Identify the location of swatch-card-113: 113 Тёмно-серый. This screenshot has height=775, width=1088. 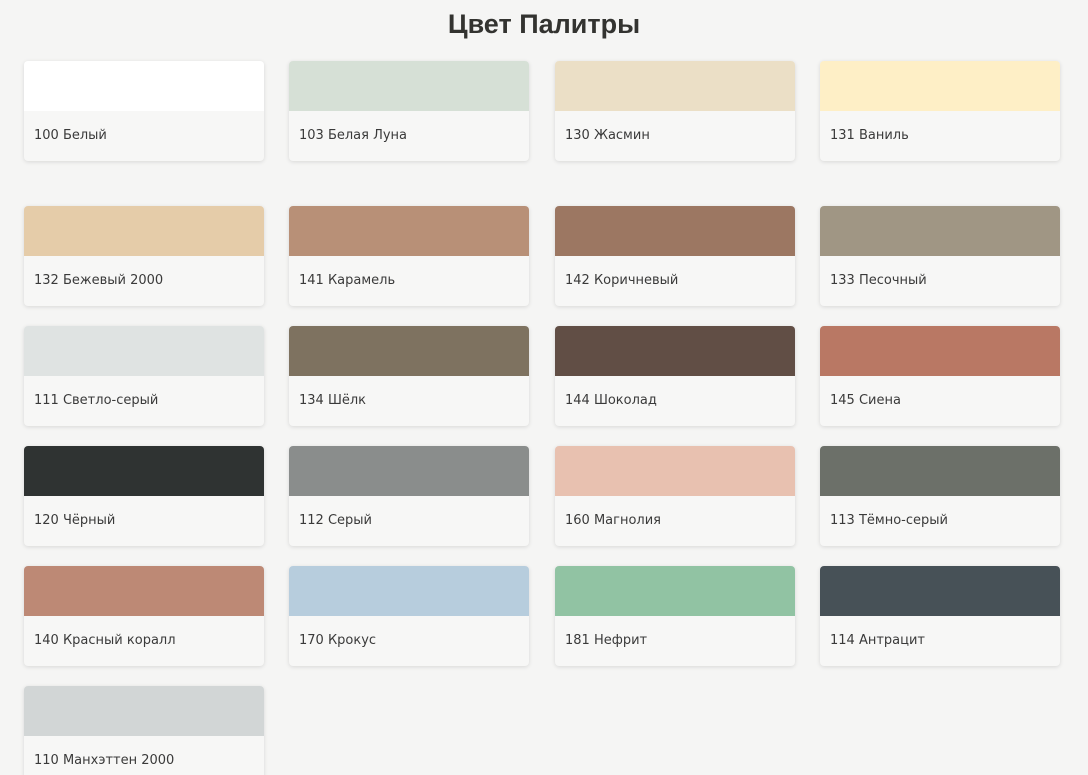
(940, 496).